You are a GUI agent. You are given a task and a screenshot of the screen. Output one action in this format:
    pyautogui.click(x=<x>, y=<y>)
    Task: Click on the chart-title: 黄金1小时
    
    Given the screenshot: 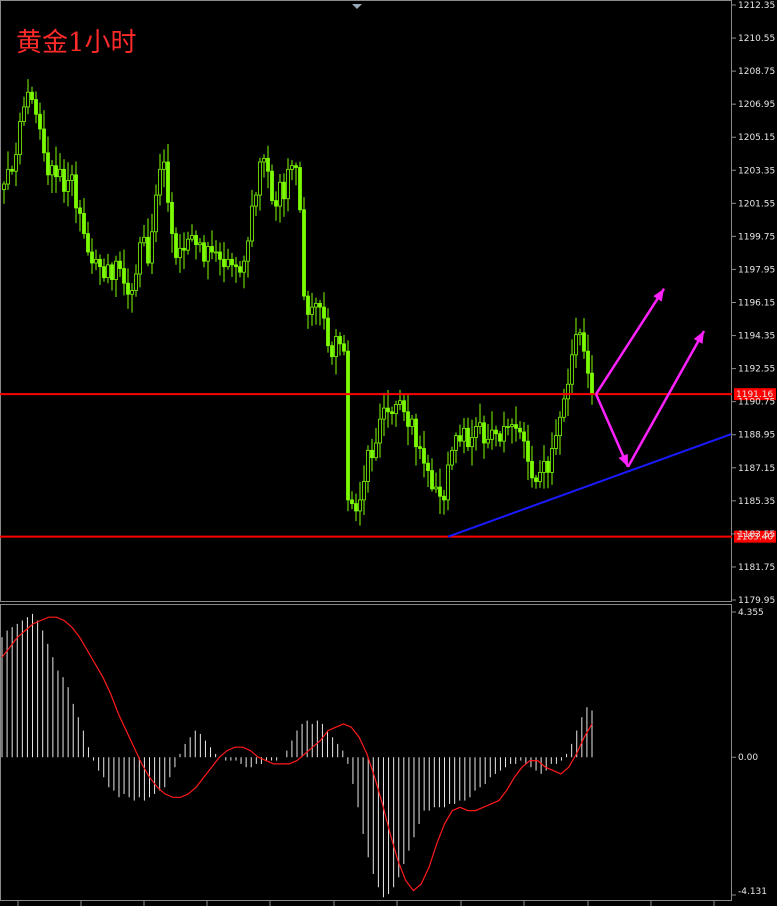 What is the action you would take?
    pyautogui.click(x=76, y=43)
    